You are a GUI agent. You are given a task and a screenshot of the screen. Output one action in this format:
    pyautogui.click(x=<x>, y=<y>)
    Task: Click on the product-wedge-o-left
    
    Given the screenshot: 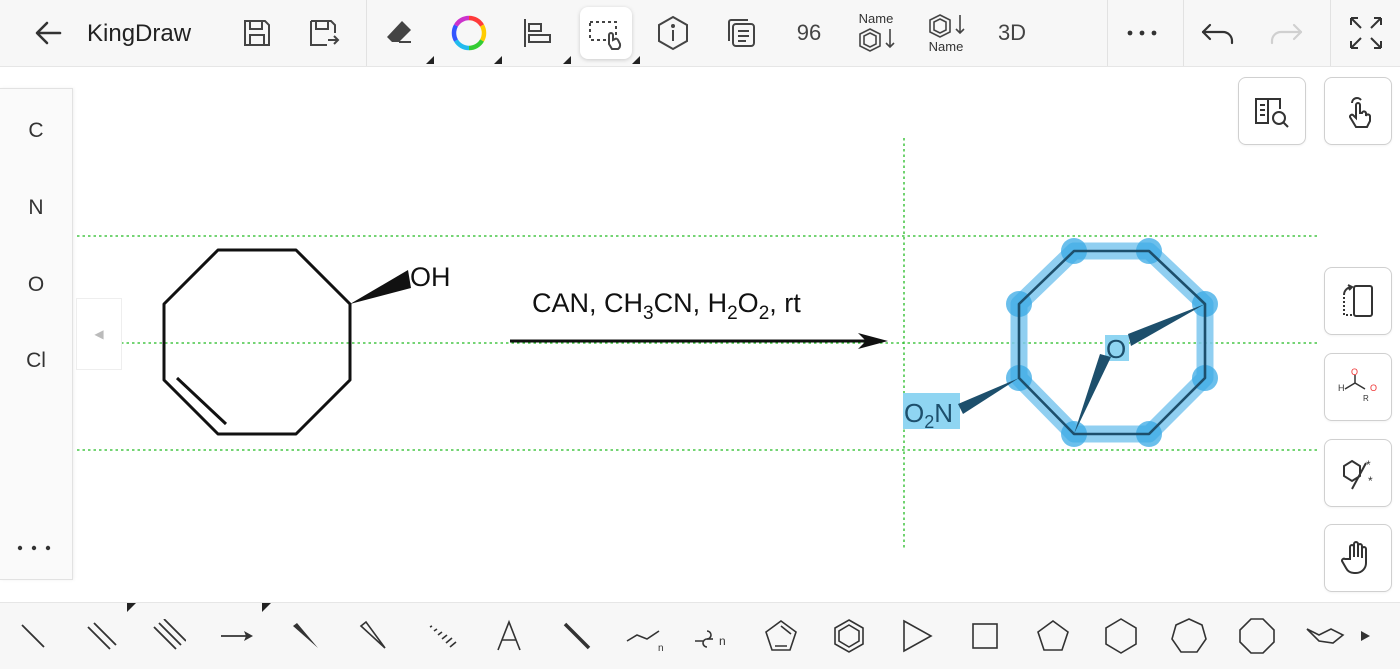 What is the action you would take?
    pyautogui.click(x=1092, y=394)
    